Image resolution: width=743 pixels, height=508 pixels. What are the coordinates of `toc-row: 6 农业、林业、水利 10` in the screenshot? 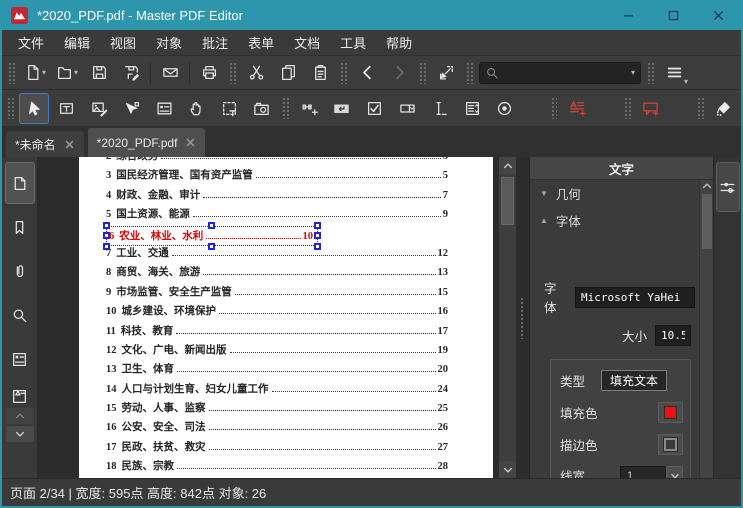 It's located at (275, 235).